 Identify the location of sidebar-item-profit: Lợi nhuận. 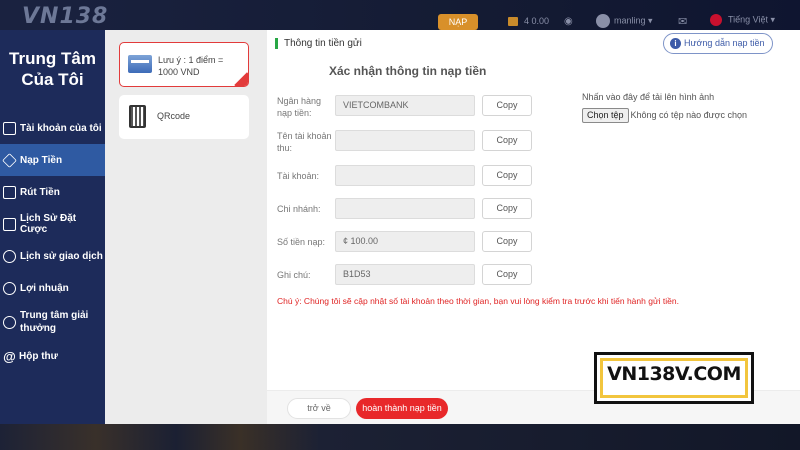
(52, 288).